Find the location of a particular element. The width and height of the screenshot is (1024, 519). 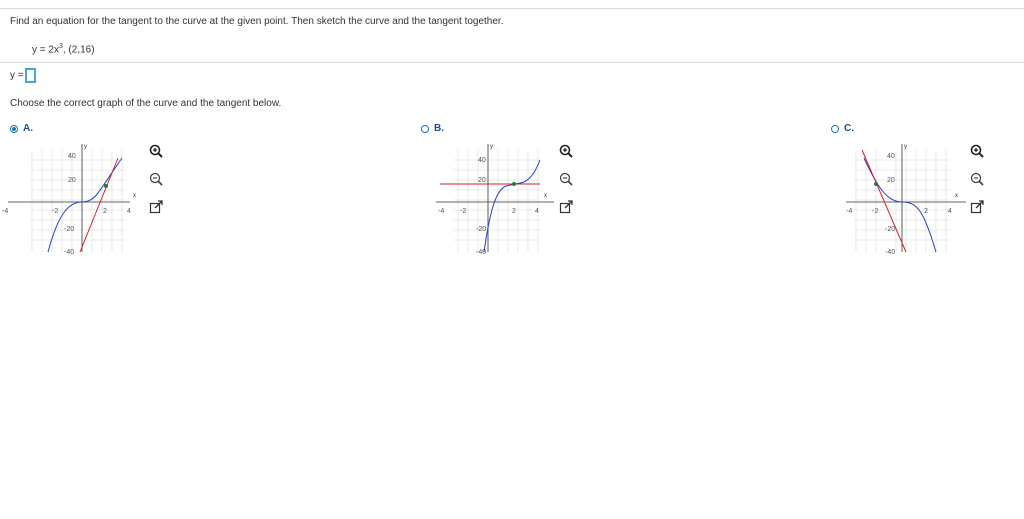

answer-input is located at coordinates (30, 75).